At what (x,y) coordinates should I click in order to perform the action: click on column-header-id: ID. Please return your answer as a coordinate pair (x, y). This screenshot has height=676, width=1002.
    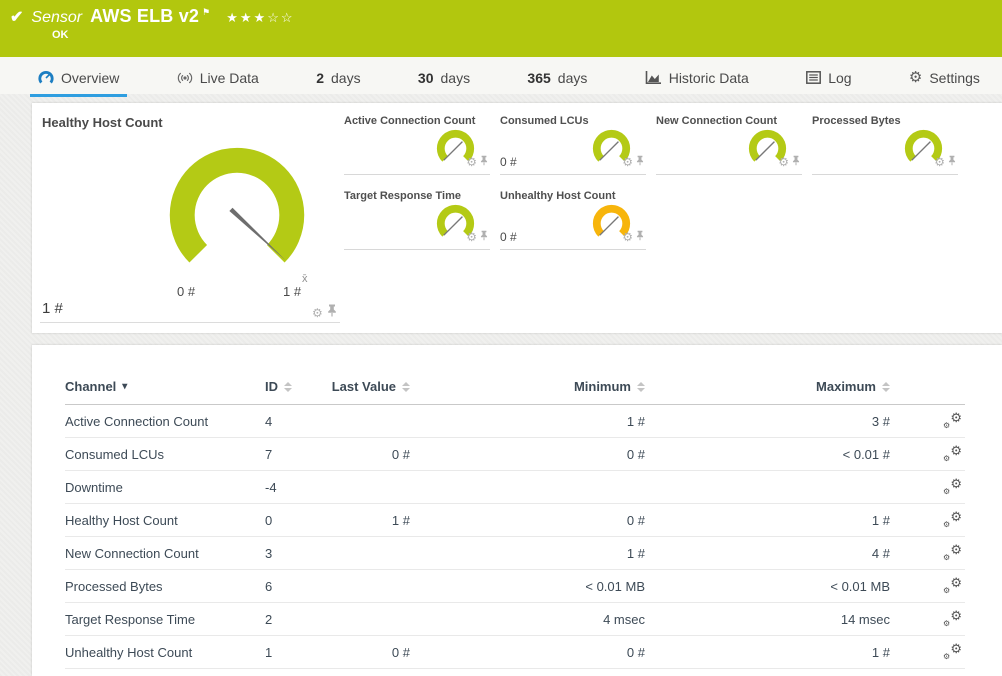
    Looking at the image, I should click on (287, 386).